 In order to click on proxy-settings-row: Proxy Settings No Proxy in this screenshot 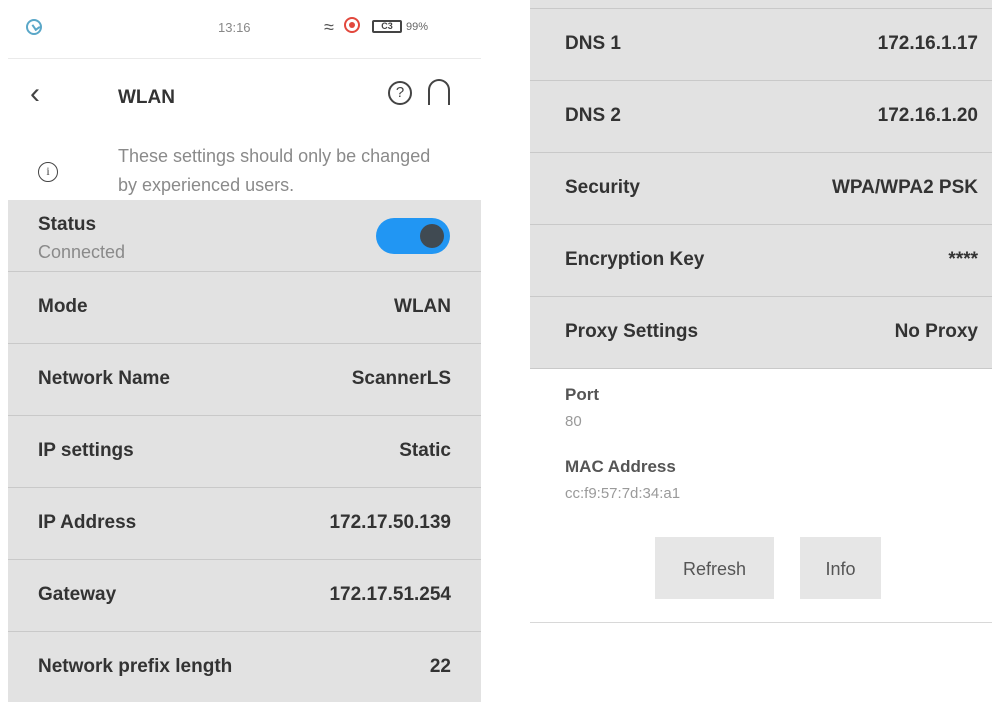, I will do `click(761, 333)`.